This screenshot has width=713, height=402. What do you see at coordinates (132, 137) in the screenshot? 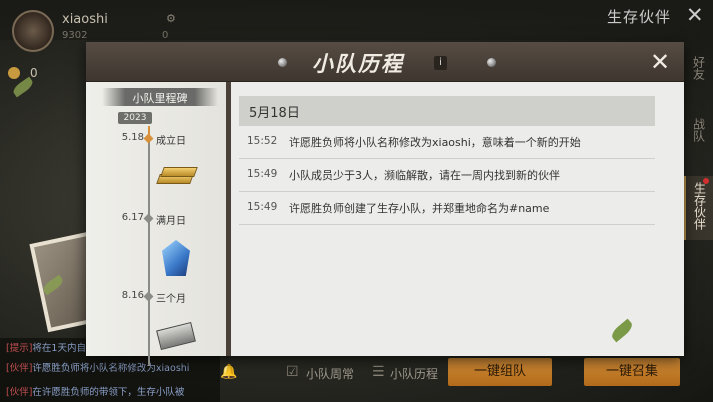
I see `milestone-date: 5.18` at bounding box center [132, 137].